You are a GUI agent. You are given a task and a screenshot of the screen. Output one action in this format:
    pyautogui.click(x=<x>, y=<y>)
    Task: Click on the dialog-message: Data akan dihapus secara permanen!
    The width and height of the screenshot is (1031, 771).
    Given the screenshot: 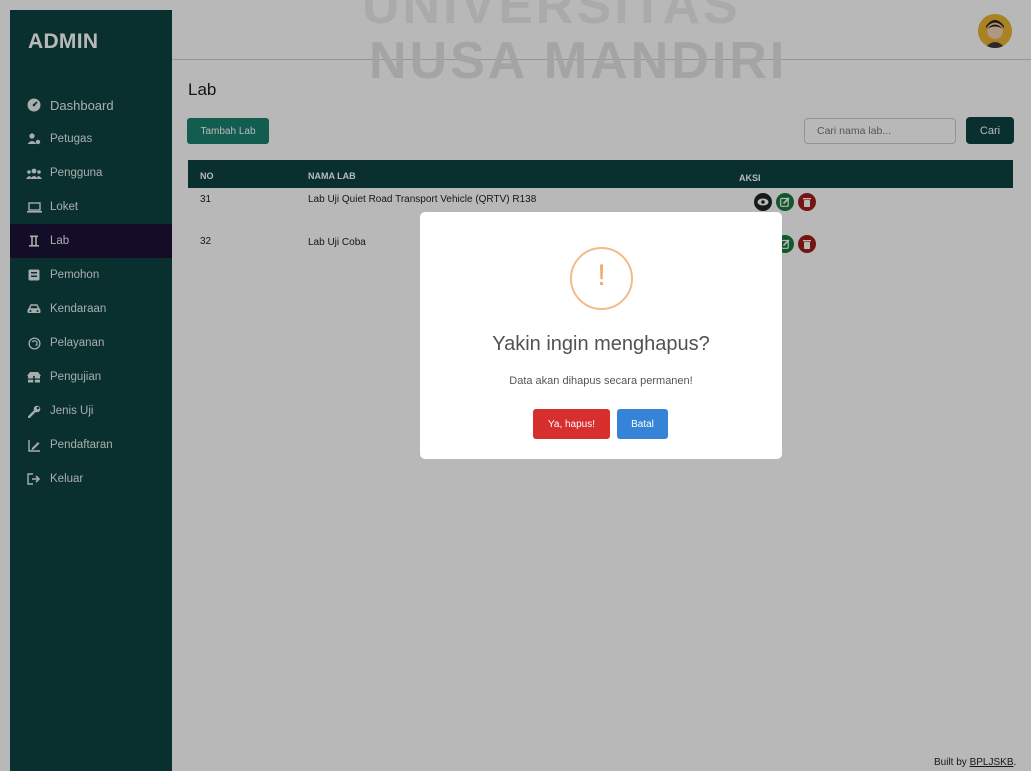 What is the action you would take?
    pyautogui.click(x=601, y=381)
    